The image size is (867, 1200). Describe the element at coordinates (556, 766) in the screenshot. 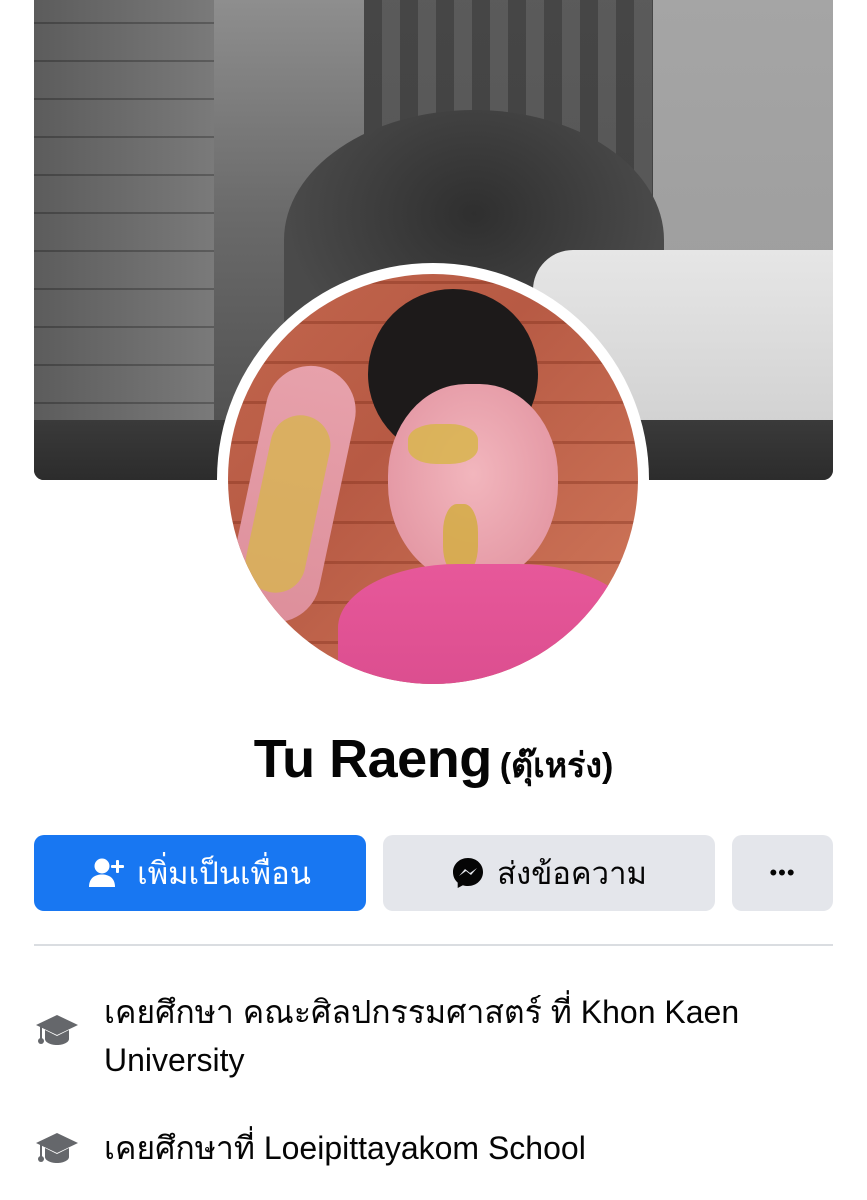

I see `profile-alternate-name: (ตุ๊เหร่ง)` at that location.